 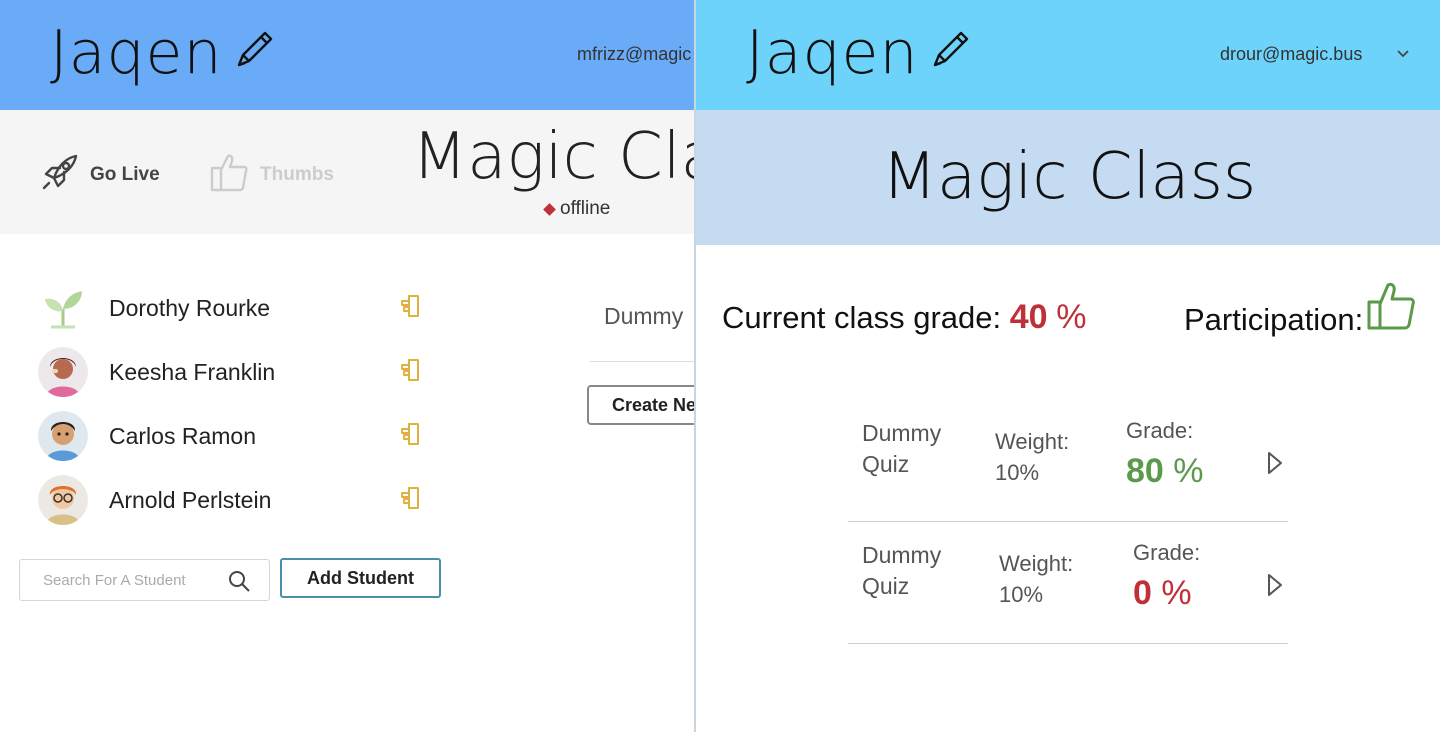 I want to click on student-user-email: drour@magic.bus, so click(x=1291, y=54).